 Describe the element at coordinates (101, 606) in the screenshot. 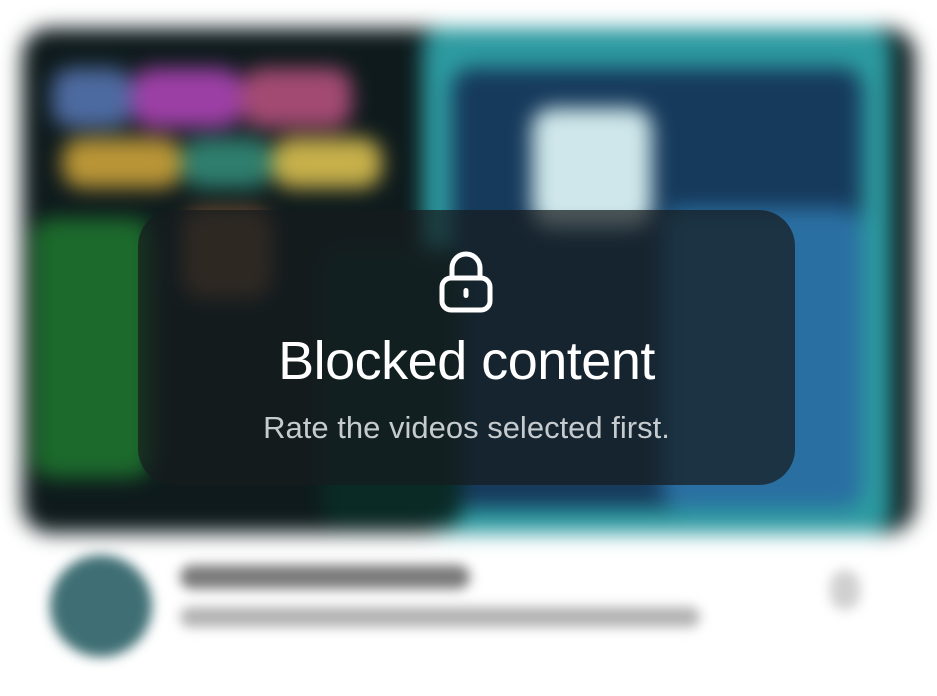

I see `avatar` at that location.